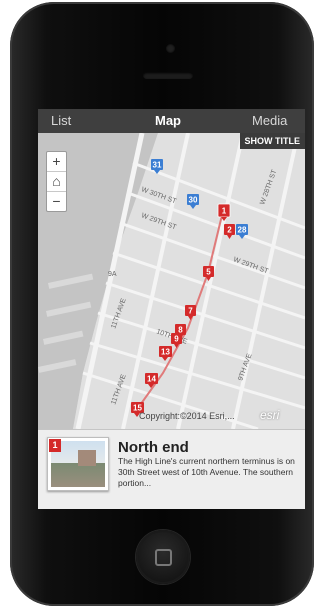 The image size is (325, 610). Describe the element at coordinates (208, 272) in the screenshot. I see `marker-label: 5` at that location.